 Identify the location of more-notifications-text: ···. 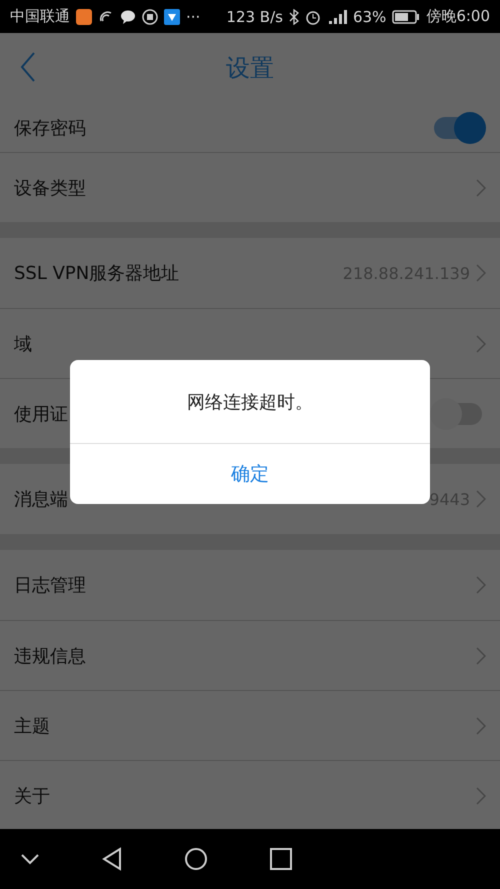
(193, 17).